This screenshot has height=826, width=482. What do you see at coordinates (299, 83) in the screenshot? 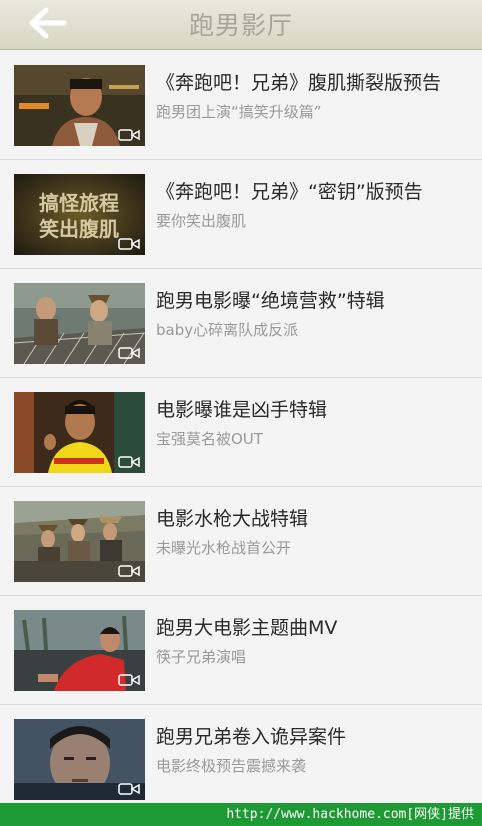
I see `video-title: 《奔跑吧！兄弟》腹肌撕裂版预告` at bounding box center [299, 83].